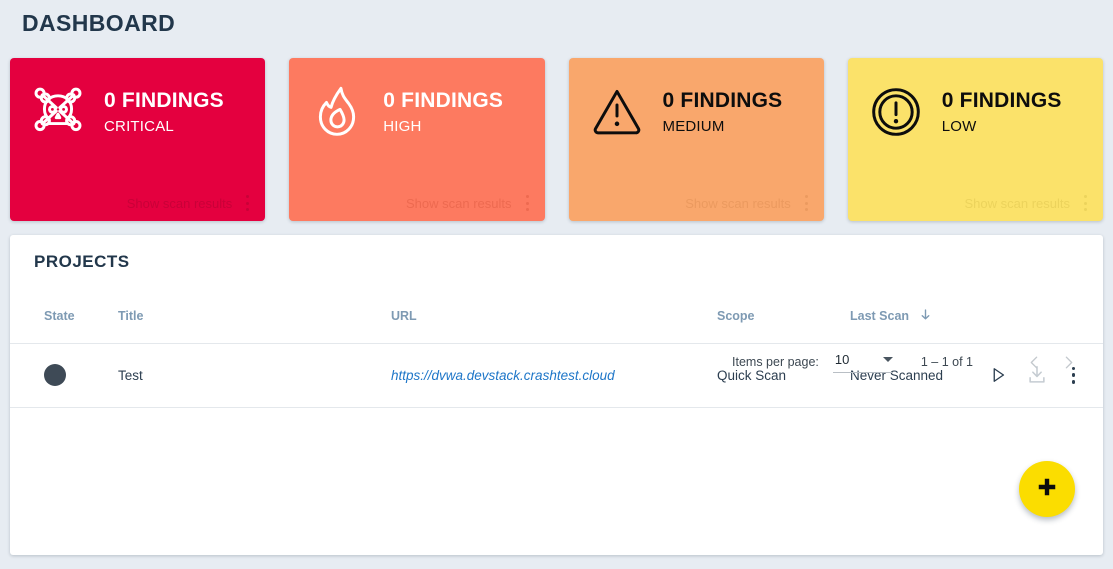  What do you see at coordinates (139, 127) in the screenshot?
I see `severity-label: CRITICAL` at bounding box center [139, 127].